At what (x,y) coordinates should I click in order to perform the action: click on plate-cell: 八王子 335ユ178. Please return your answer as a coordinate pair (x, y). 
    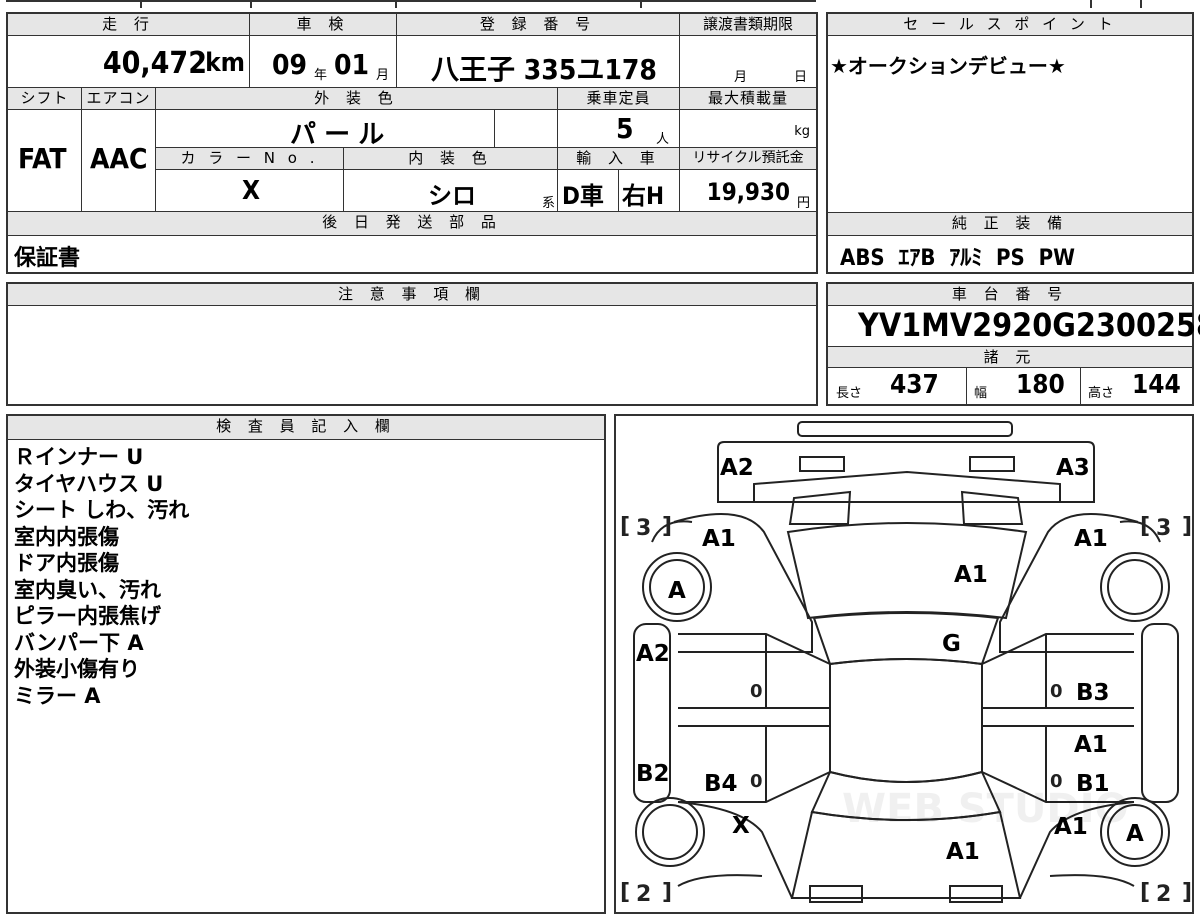
    Looking at the image, I should click on (538, 62).